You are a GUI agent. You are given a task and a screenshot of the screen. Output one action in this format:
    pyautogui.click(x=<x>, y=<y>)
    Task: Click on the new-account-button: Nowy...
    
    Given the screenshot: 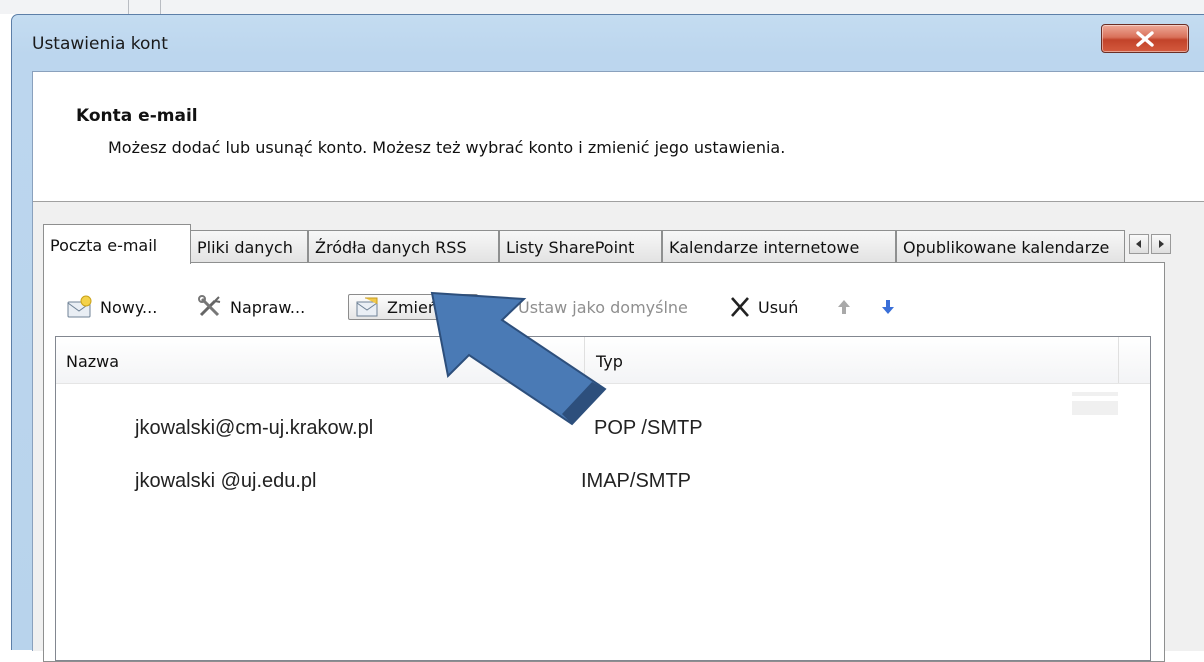 What is the action you would take?
    pyautogui.click(x=111, y=307)
    